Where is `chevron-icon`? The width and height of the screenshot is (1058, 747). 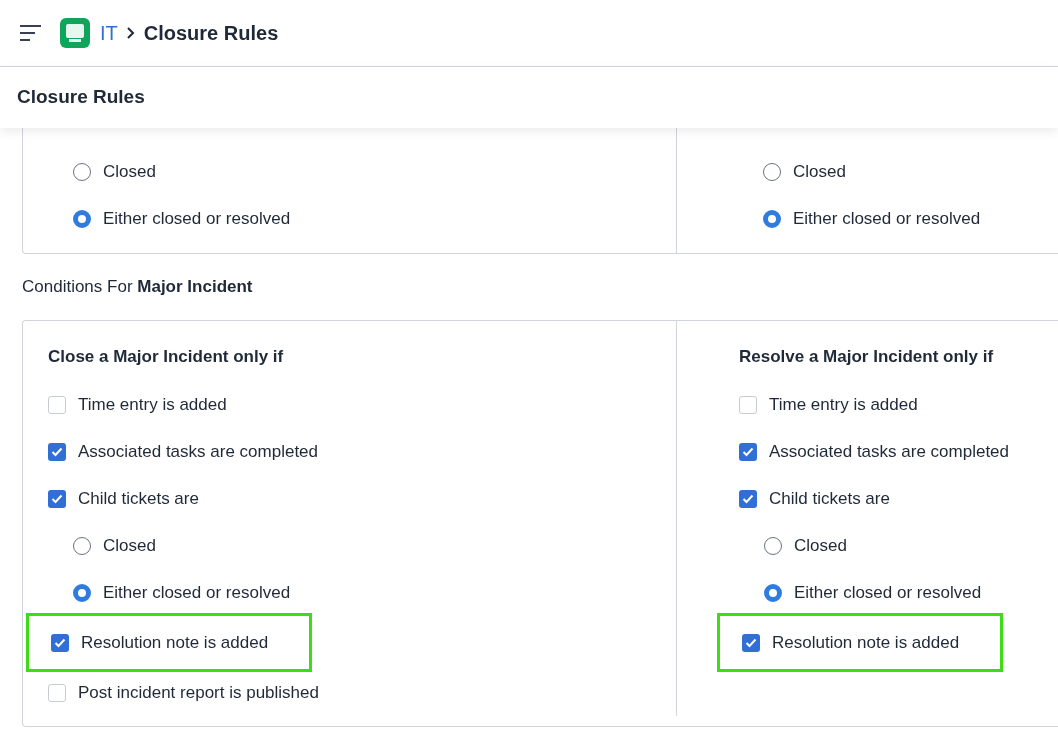 chevron-icon is located at coordinates (130, 33).